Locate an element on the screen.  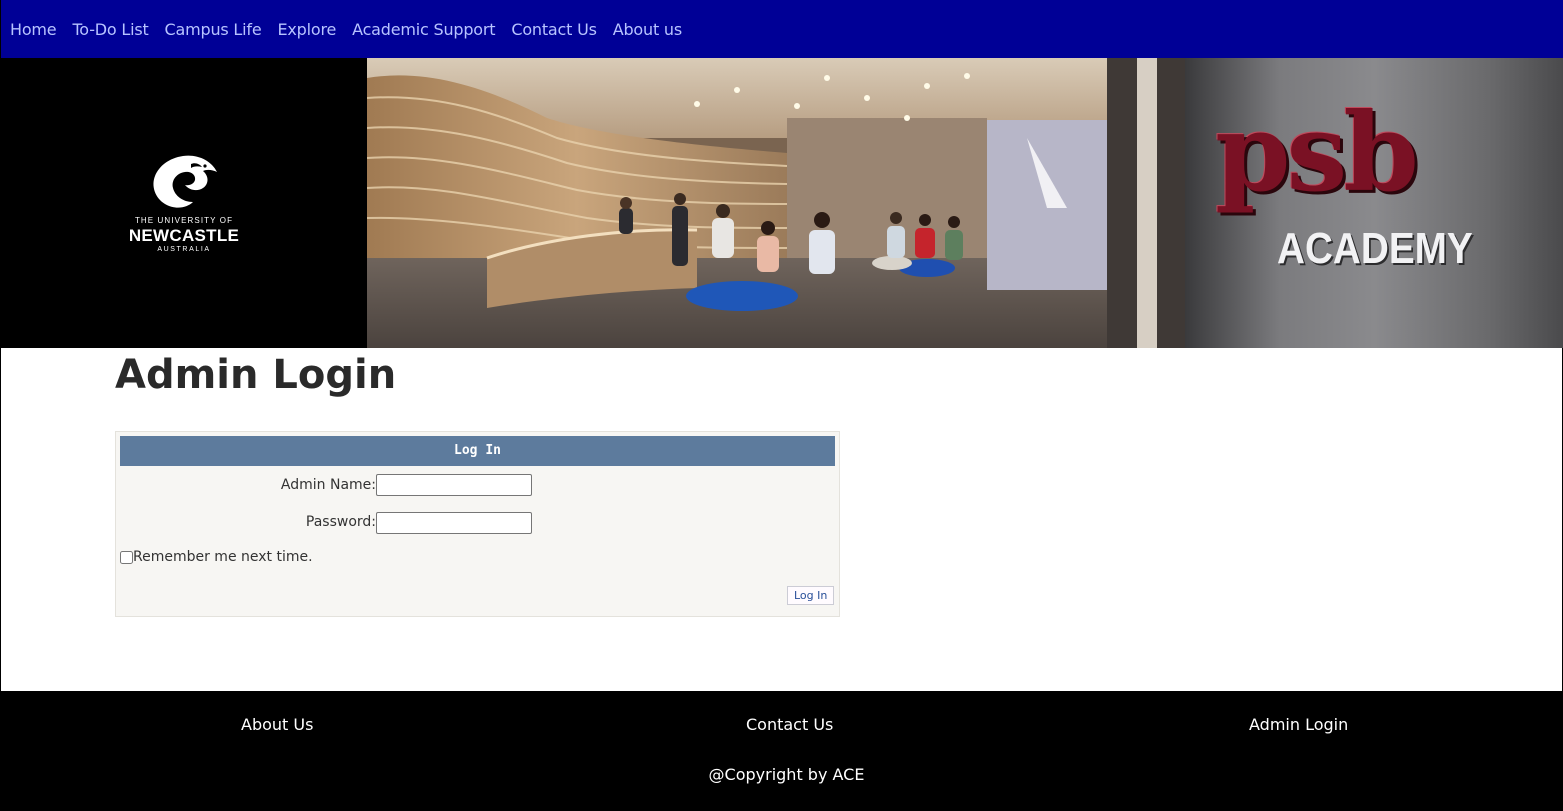
copyright: @Copyright by ACE is located at coordinates (786, 774).